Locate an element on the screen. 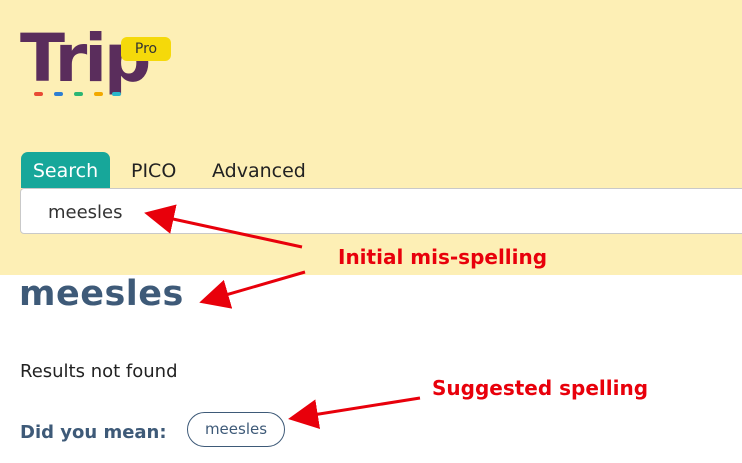 The image size is (742, 463). arrow-to-suggestion-chip is located at coordinates (354, 413).